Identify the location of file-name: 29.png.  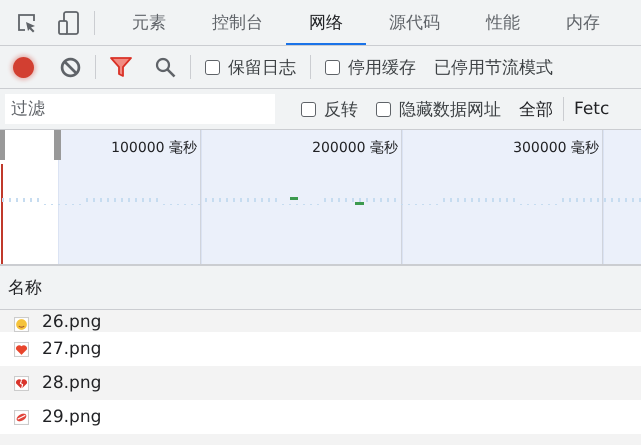
(72, 417).